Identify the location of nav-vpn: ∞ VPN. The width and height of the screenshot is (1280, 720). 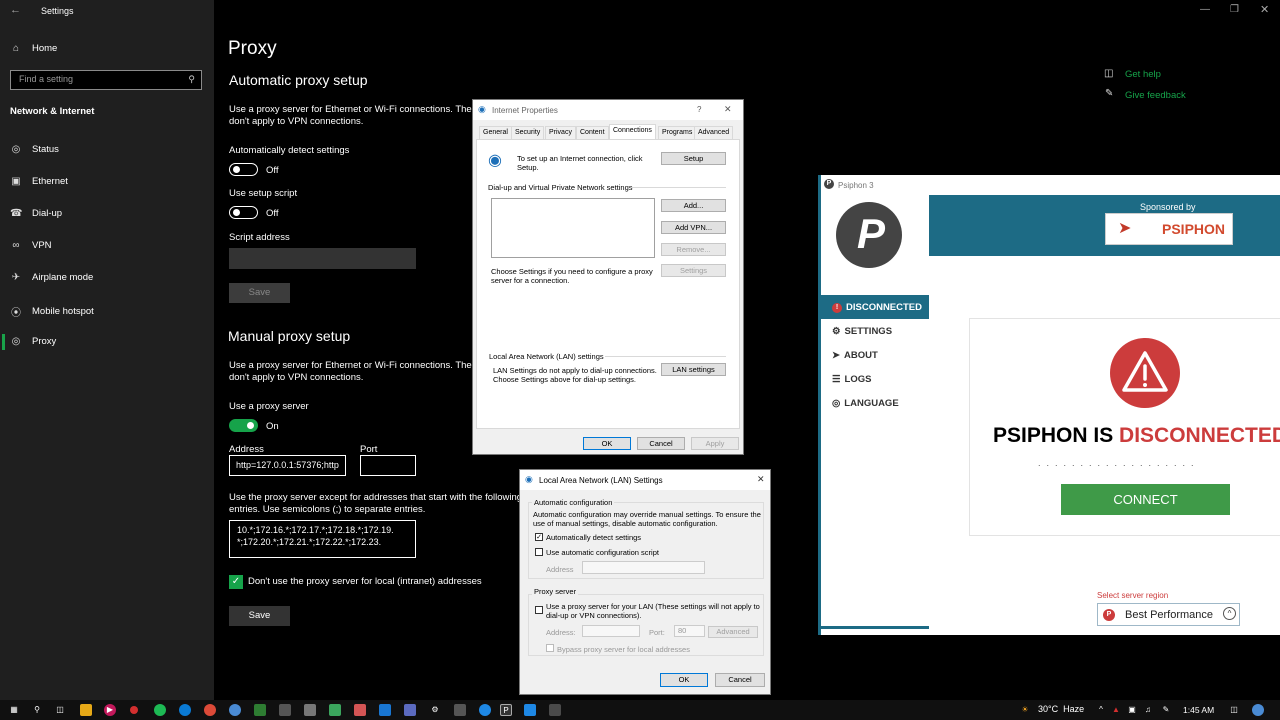
(30, 245).